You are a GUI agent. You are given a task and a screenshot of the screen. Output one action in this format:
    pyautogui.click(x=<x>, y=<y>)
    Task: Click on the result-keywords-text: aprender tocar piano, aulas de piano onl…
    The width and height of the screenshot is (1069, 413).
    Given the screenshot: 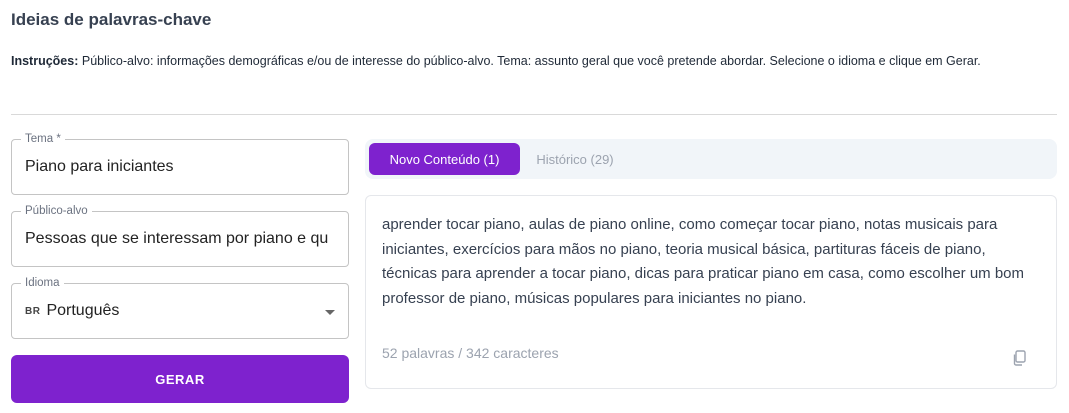 What is the action you would take?
    pyautogui.click(x=703, y=261)
    